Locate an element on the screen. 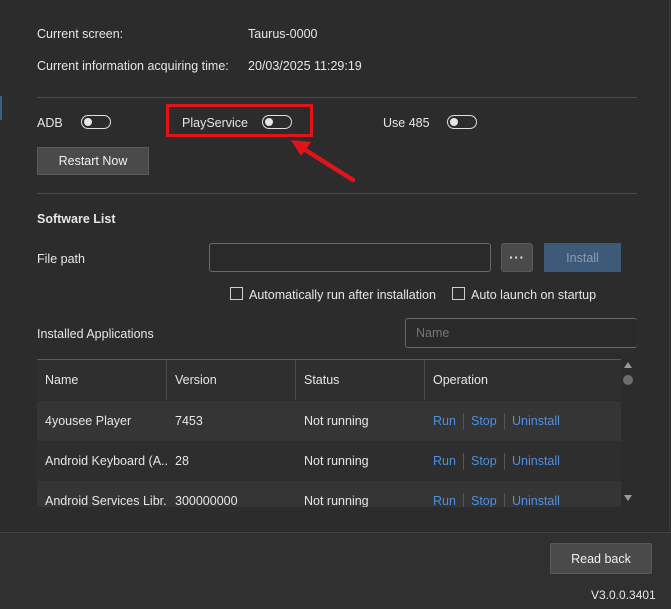 The width and height of the screenshot is (671, 609). version-label: V3.0.0.3401 is located at coordinates (623, 595).